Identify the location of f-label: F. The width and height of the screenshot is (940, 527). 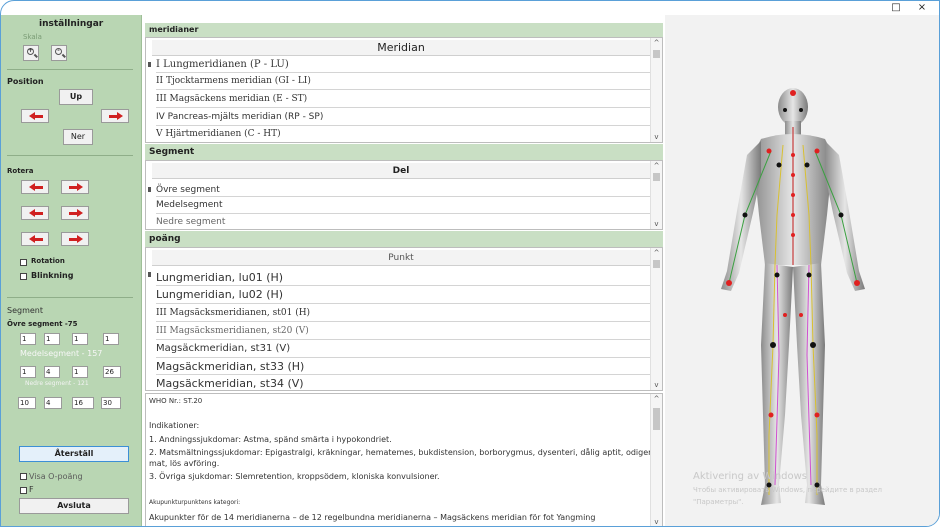
(31, 489).